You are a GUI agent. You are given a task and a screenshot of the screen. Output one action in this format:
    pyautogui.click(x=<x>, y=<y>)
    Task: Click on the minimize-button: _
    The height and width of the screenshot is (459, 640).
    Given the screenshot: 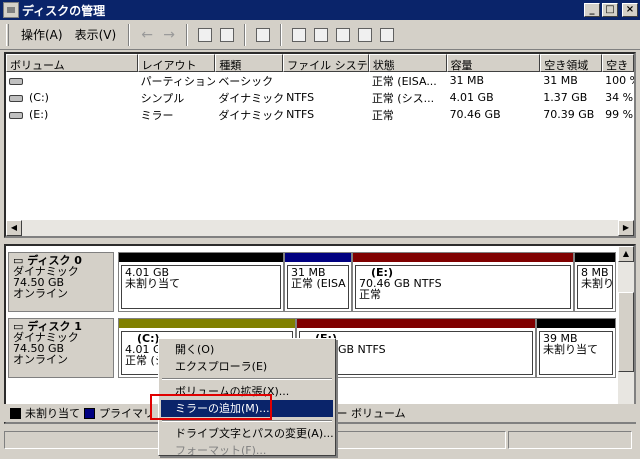 What is the action you would take?
    pyautogui.click(x=592, y=10)
    